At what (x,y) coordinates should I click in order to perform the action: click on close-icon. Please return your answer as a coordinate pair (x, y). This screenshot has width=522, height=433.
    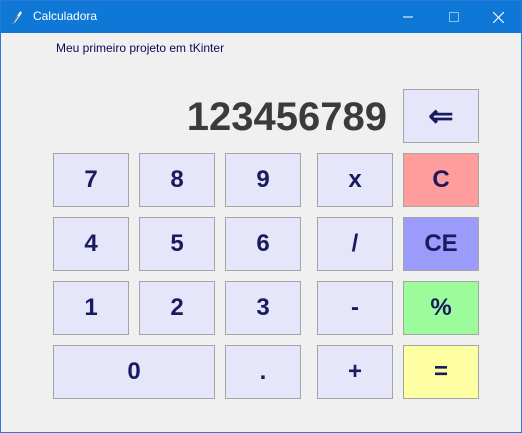
    Looking at the image, I should click on (498, 17).